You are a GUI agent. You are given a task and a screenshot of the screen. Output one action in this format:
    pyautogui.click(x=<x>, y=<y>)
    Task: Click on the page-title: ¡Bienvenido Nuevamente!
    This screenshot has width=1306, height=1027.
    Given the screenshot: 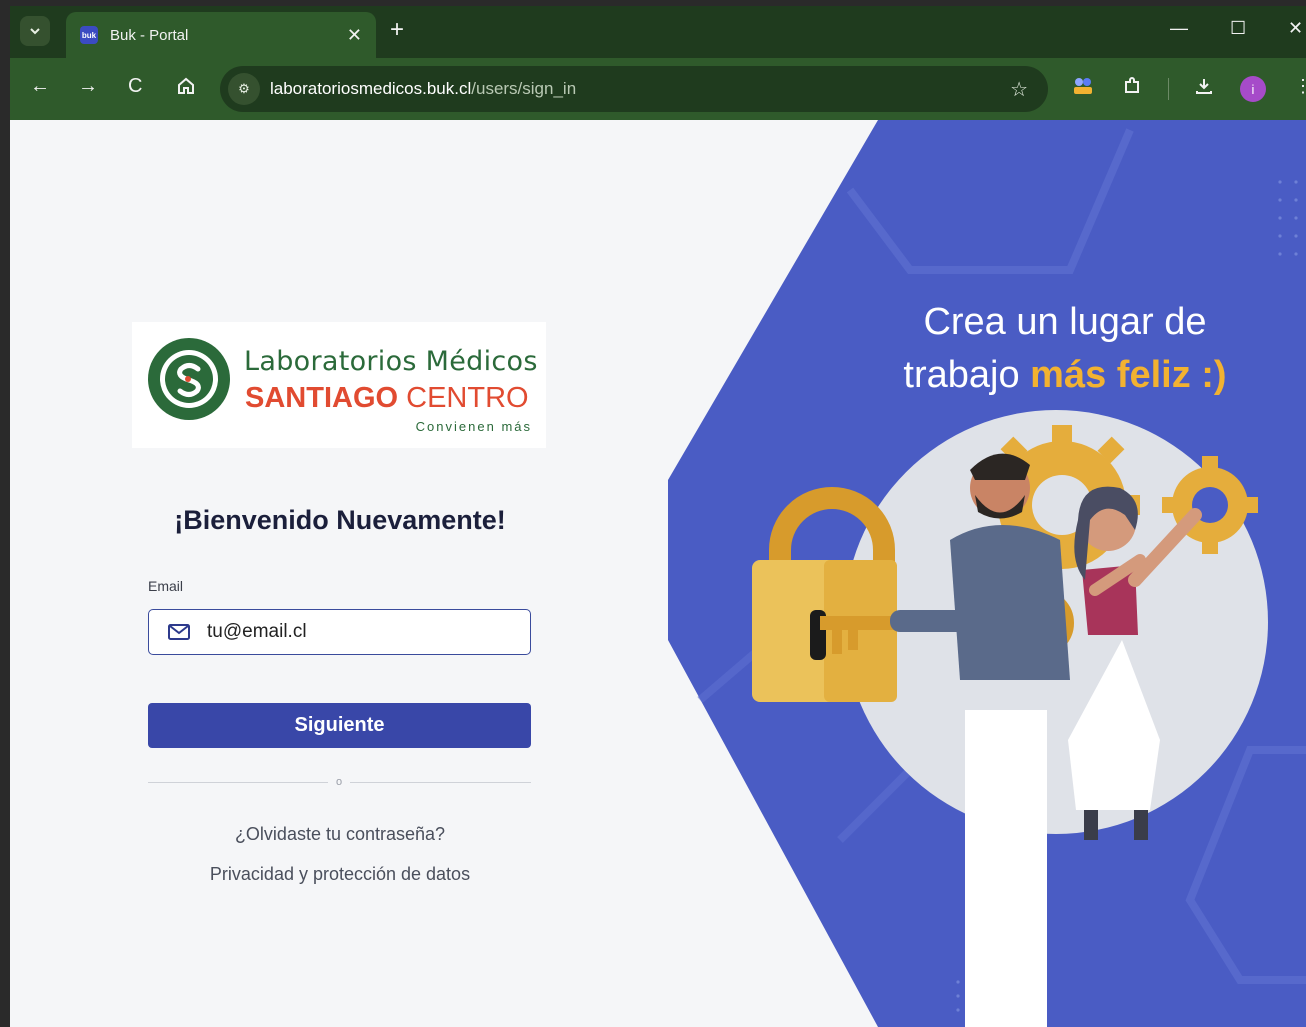 What is the action you would take?
    pyautogui.click(x=340, y=520)
    